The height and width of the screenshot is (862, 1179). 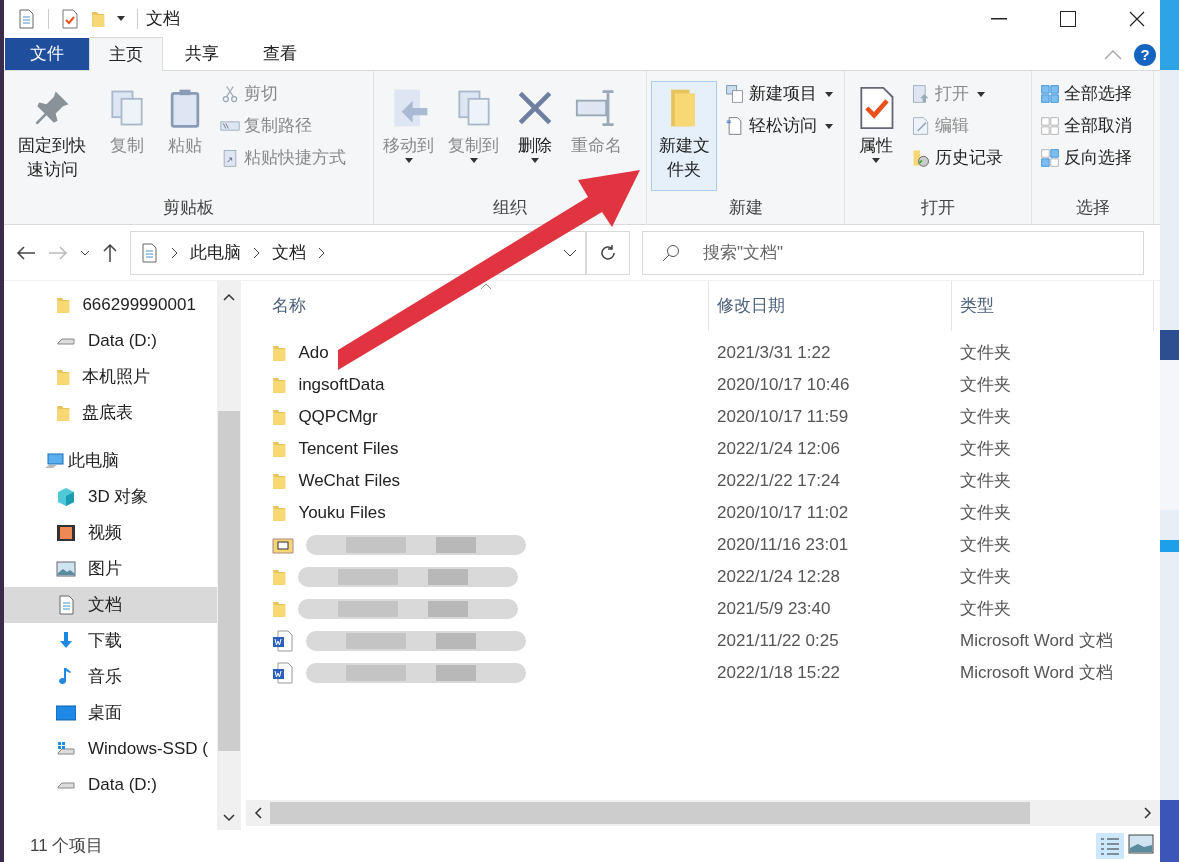 What do you see at coordinates (1086, 126) in the screenshot?
I see `ribbon-button: 全部取消` at bounding box center [1086, 126].